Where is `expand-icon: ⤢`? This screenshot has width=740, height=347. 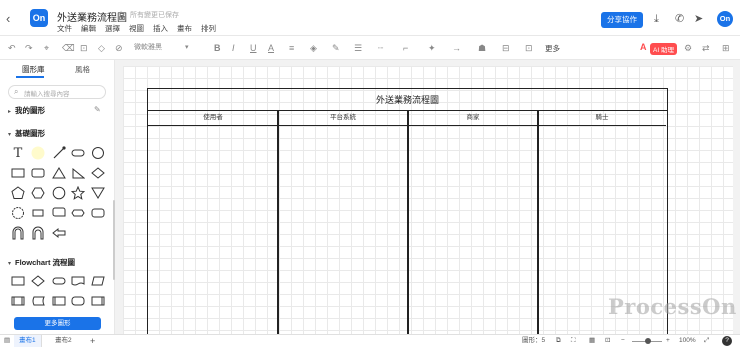
expand-icon: ⤢ is located at coordinates (706, 341).